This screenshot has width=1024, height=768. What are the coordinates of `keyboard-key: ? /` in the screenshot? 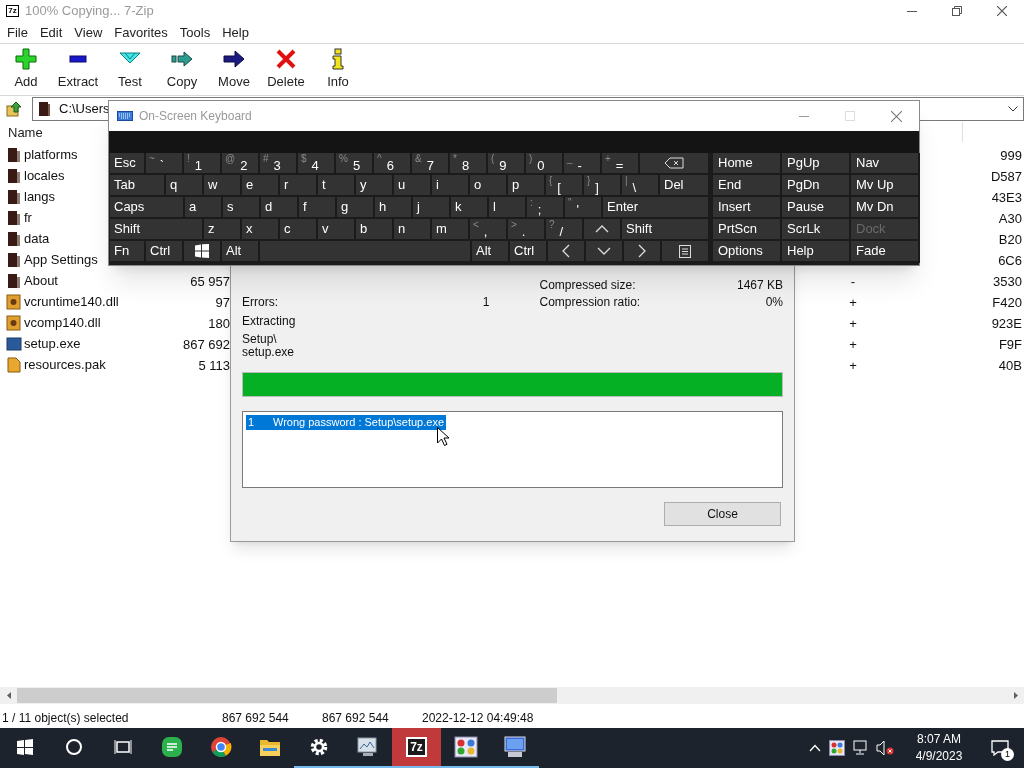 It's located at (565, 230).